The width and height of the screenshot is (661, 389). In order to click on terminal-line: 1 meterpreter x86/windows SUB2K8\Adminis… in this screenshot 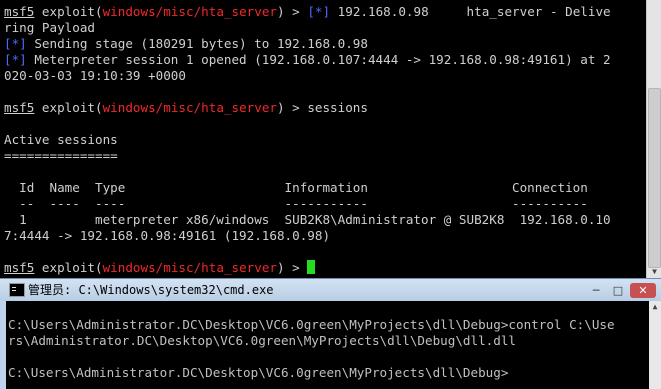, I will do `click(307, 220)`.